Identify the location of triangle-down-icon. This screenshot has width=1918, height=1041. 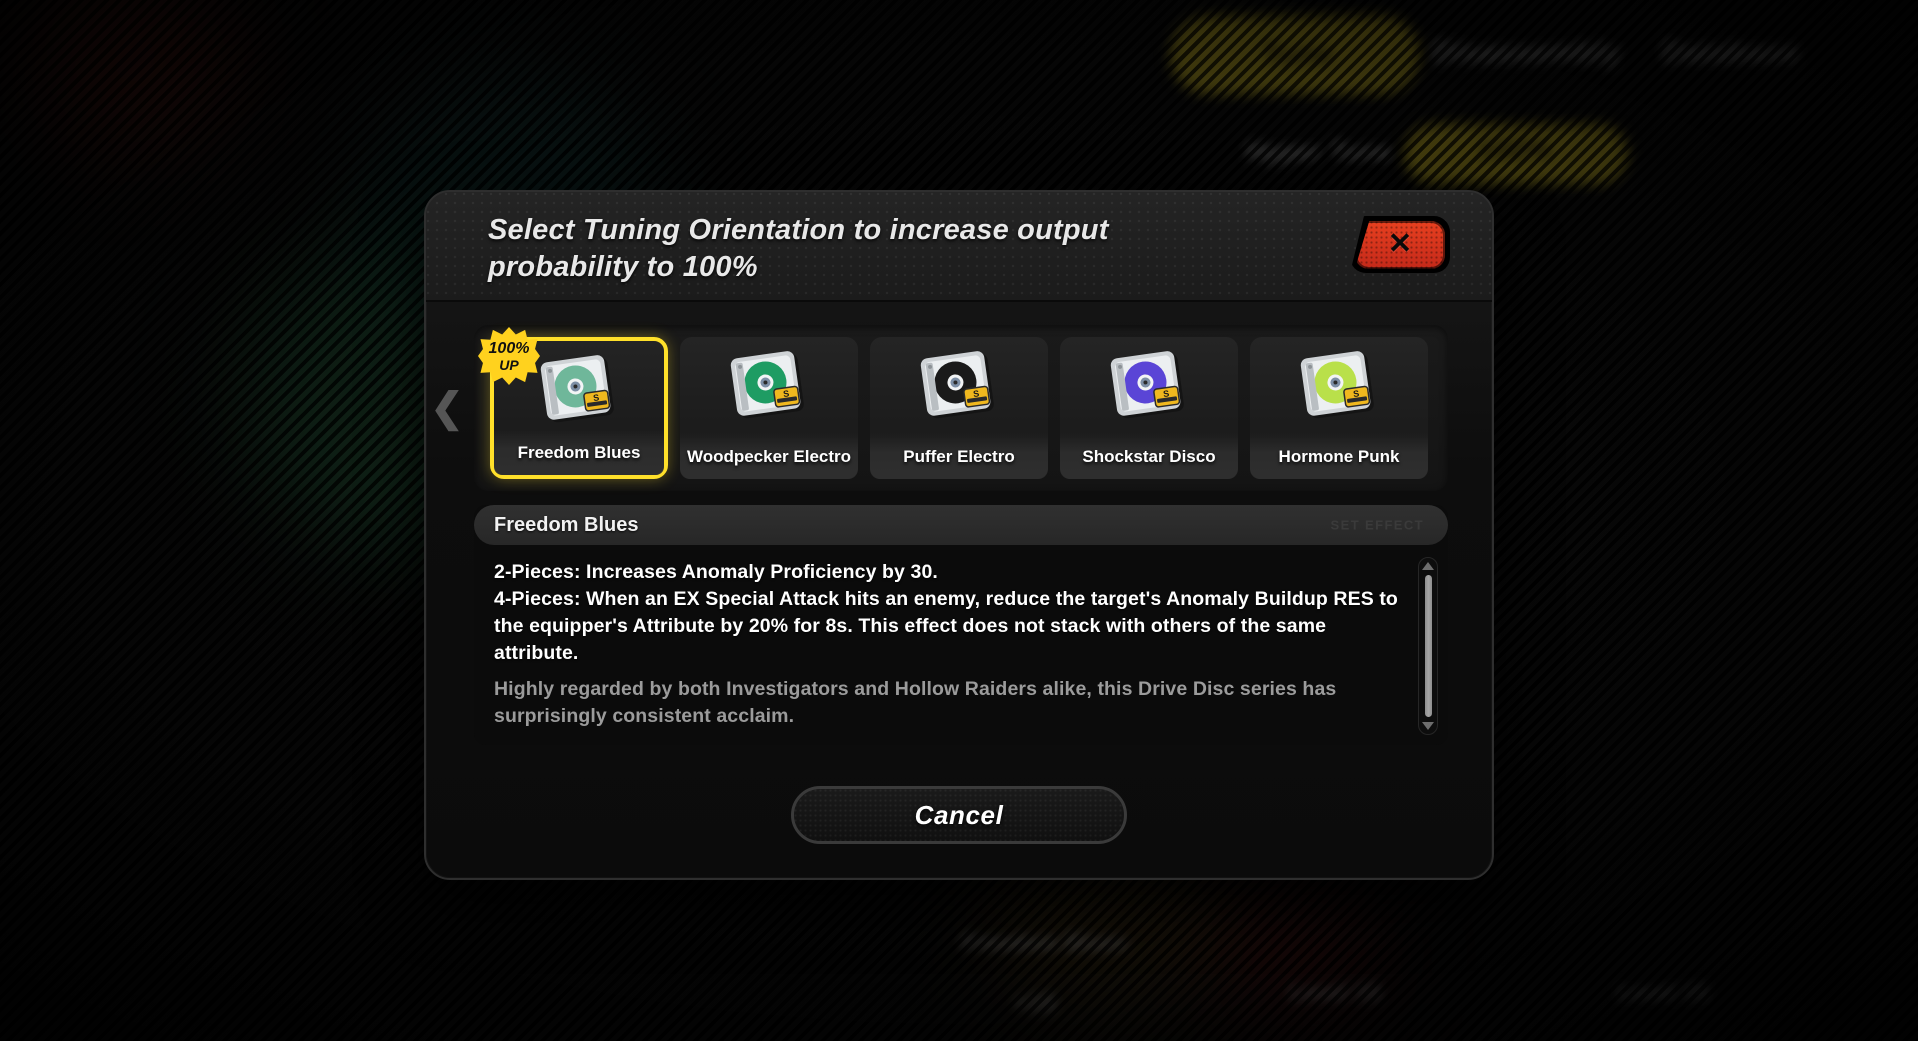
(1428, 726).